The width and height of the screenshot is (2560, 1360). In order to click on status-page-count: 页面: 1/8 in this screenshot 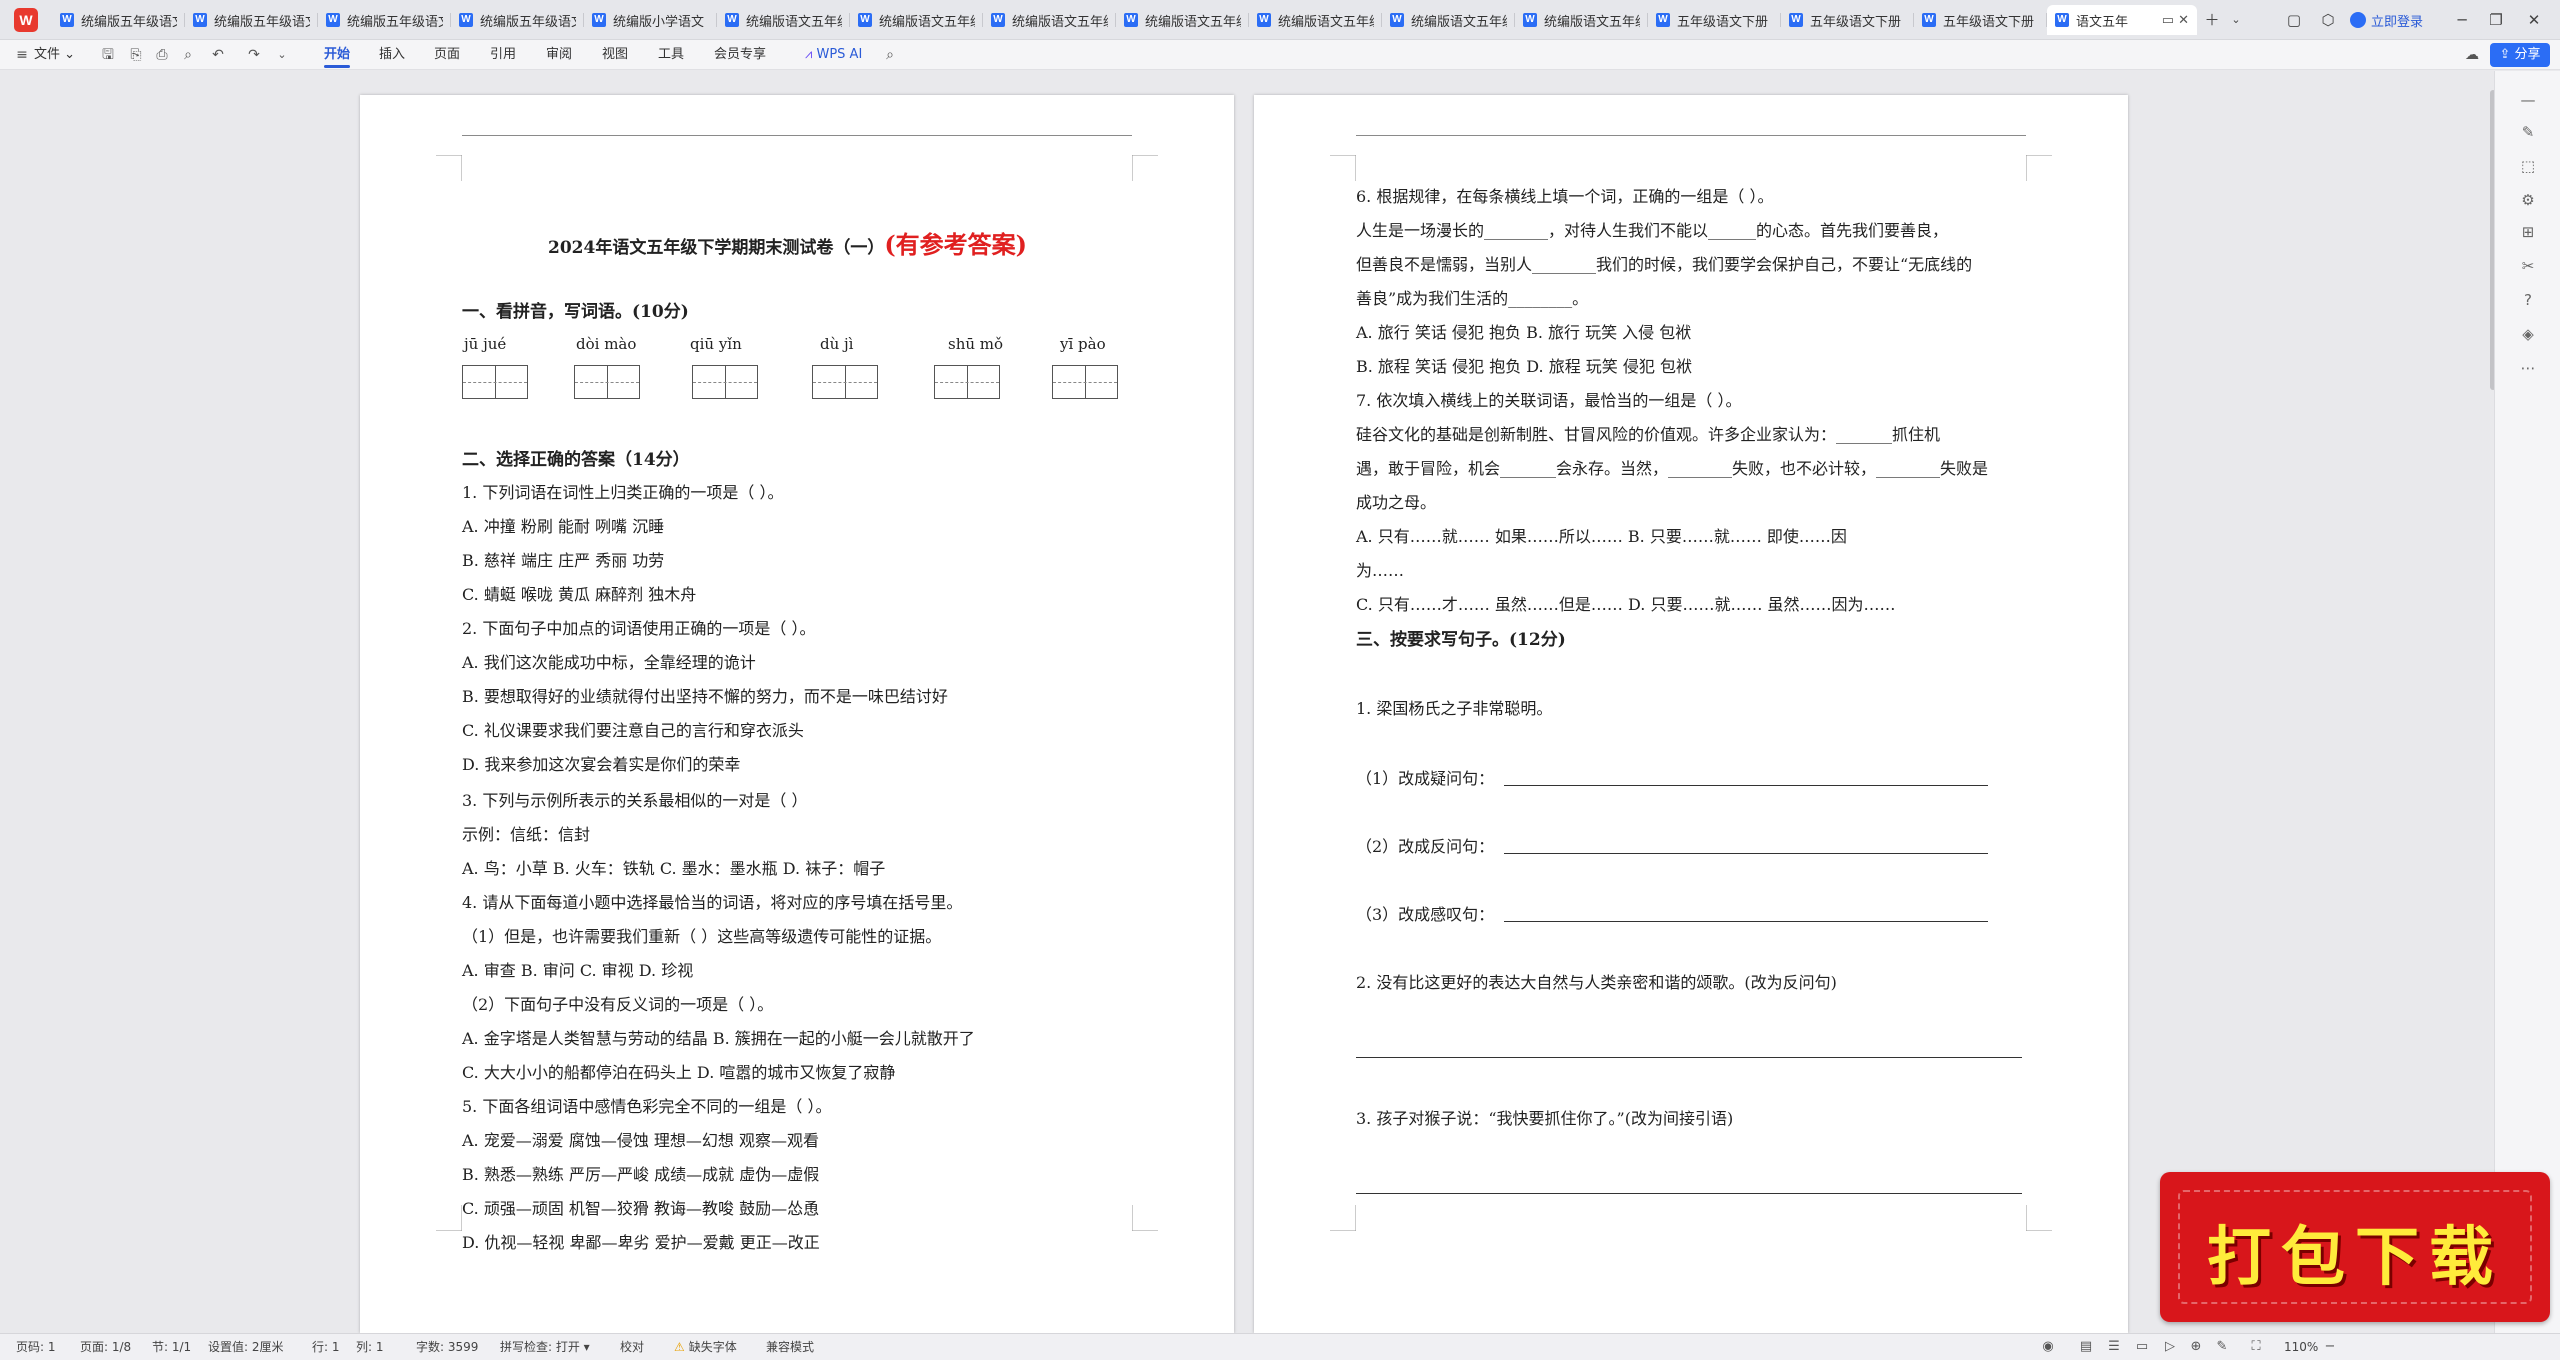, I will do `click(105, 1347)`.